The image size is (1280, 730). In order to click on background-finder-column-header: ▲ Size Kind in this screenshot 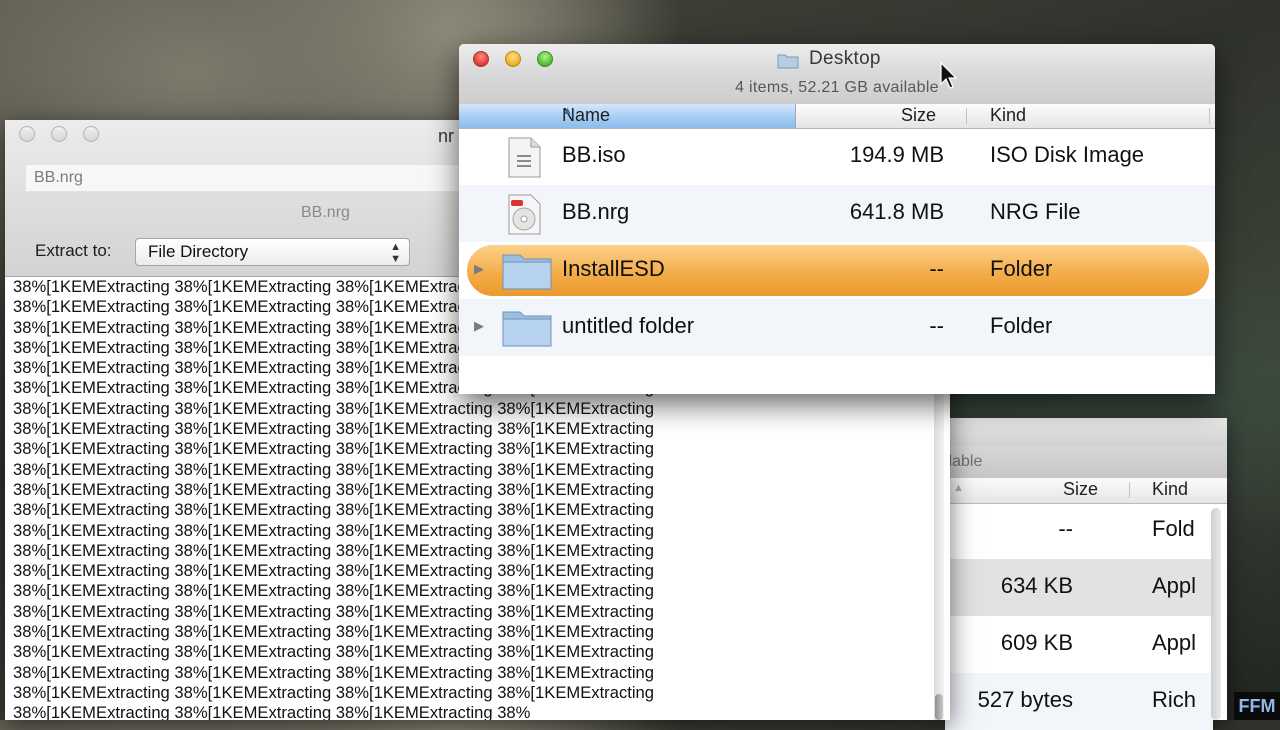, I will do `click(1086, 491)`.